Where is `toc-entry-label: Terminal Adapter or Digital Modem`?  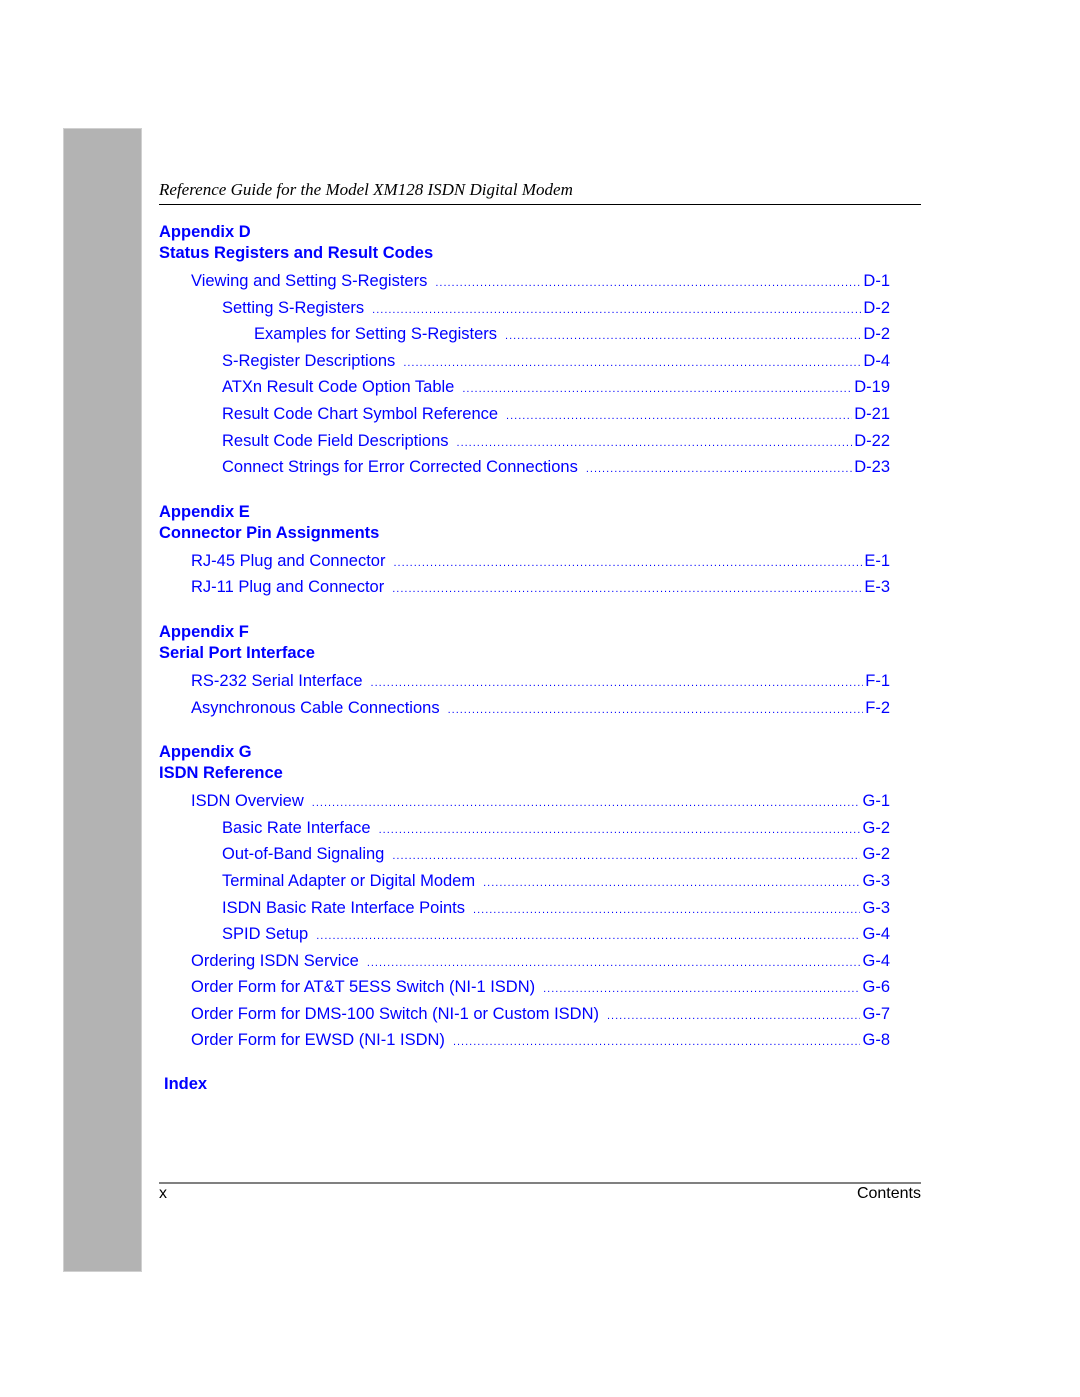
toc-entry-label: Terminal Adapter or Digital Modem is located at coordinates (349, 880).